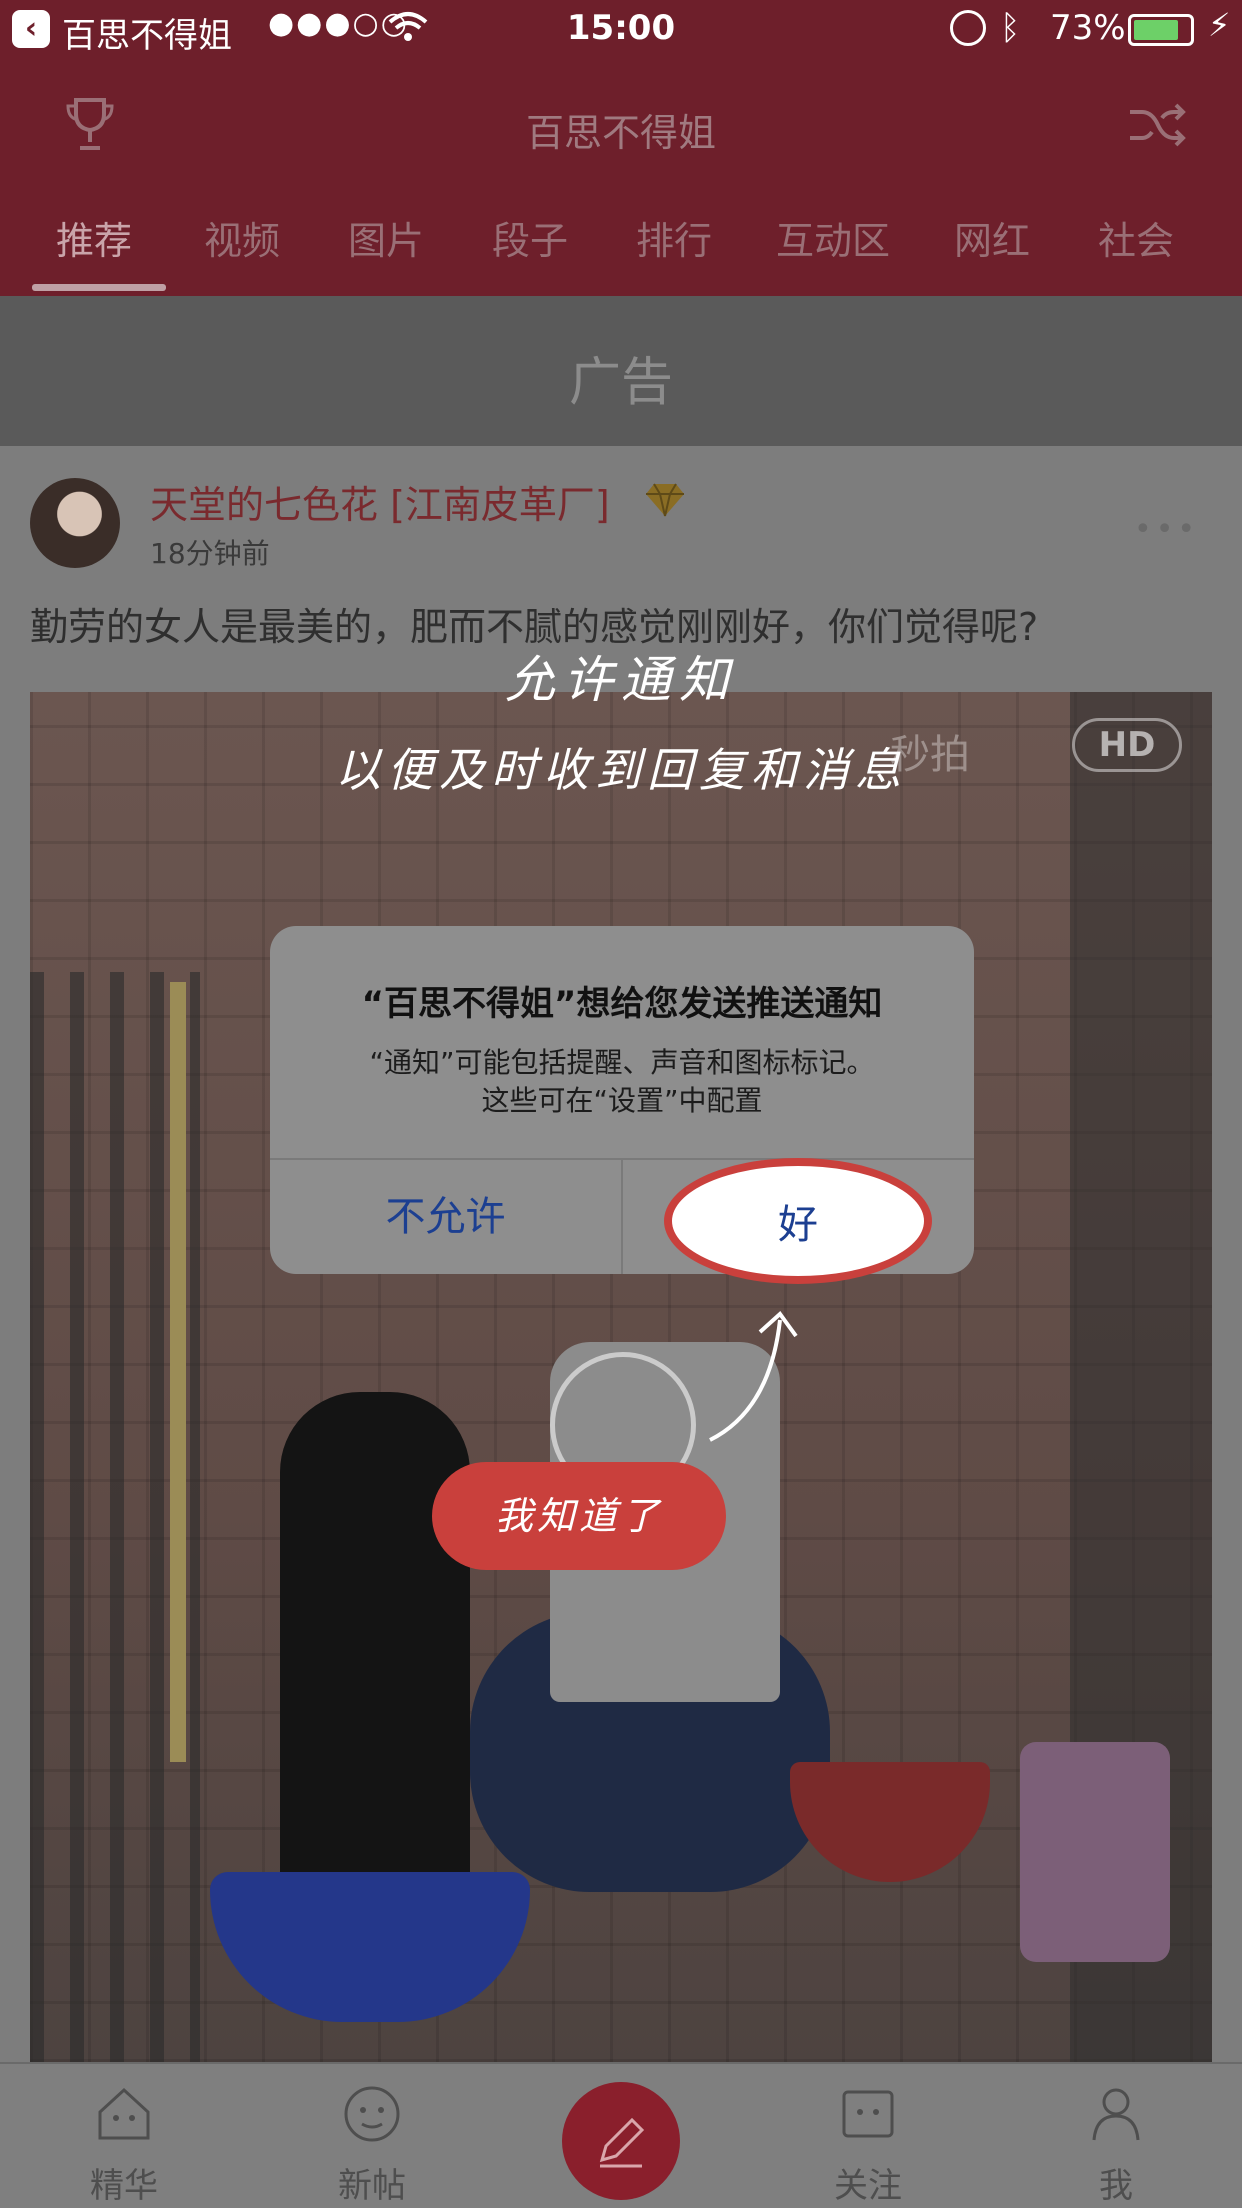 The image size is (1242, 2208). I want to click on alert-message: “通知”可能包括提醒、声音和图标标记。 这些可在“设置”中配置, so click(622, 1082).